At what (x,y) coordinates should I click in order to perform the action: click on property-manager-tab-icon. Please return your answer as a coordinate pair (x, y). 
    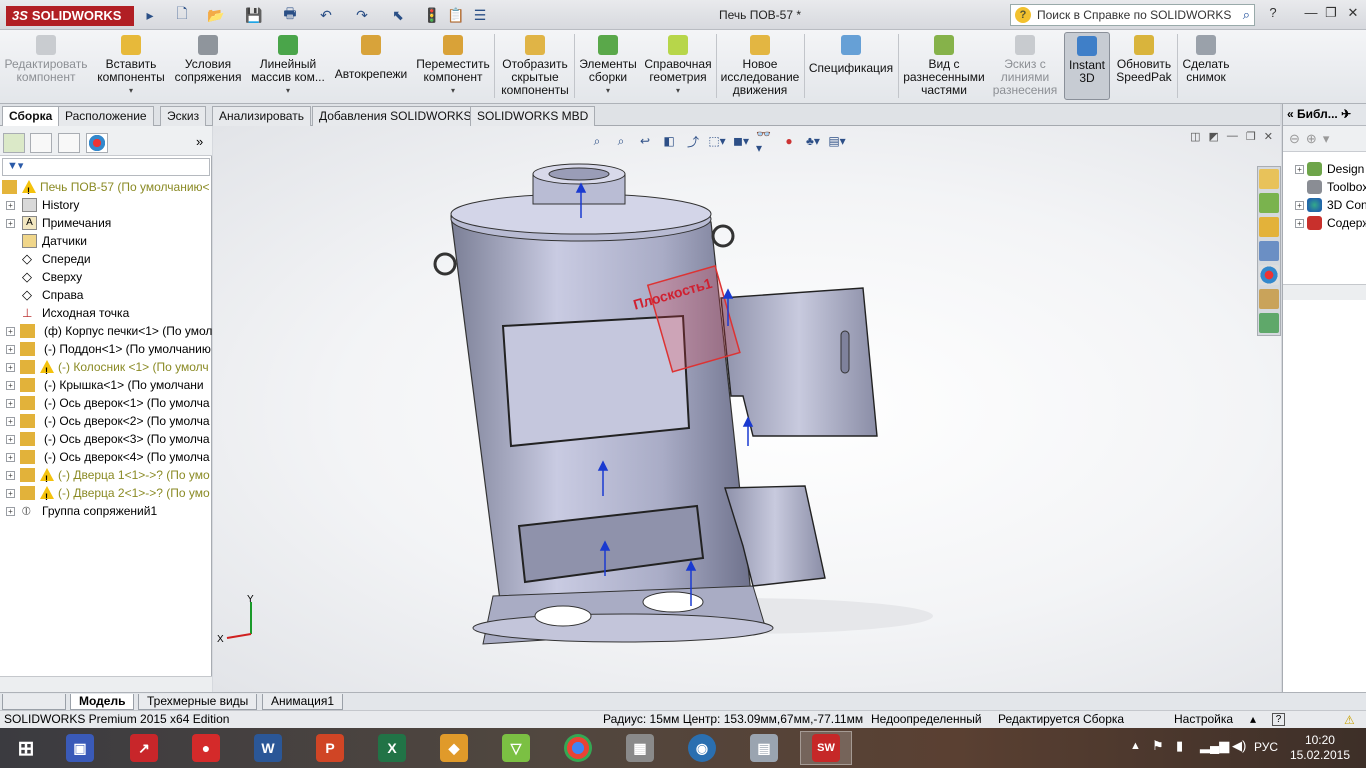
    Looking at the image, I should click on (41, 143).